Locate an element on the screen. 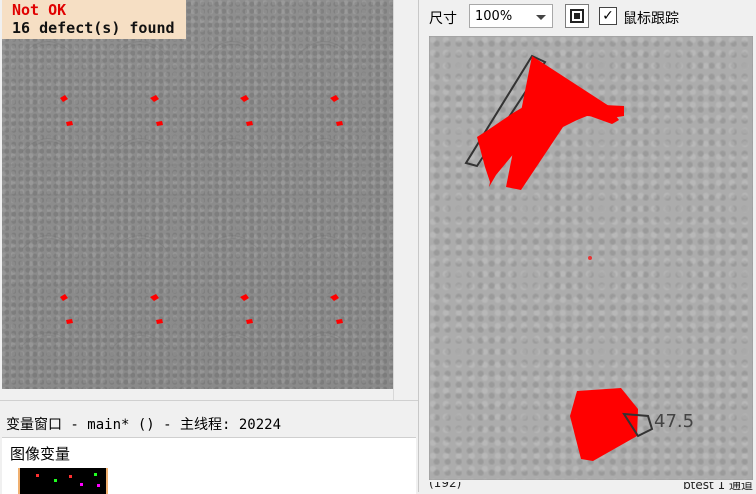 The width and height of the screenshot is (756, 494). viewer-status-bar: (192) btest 1 通道 is located at coordinates (591, 487).